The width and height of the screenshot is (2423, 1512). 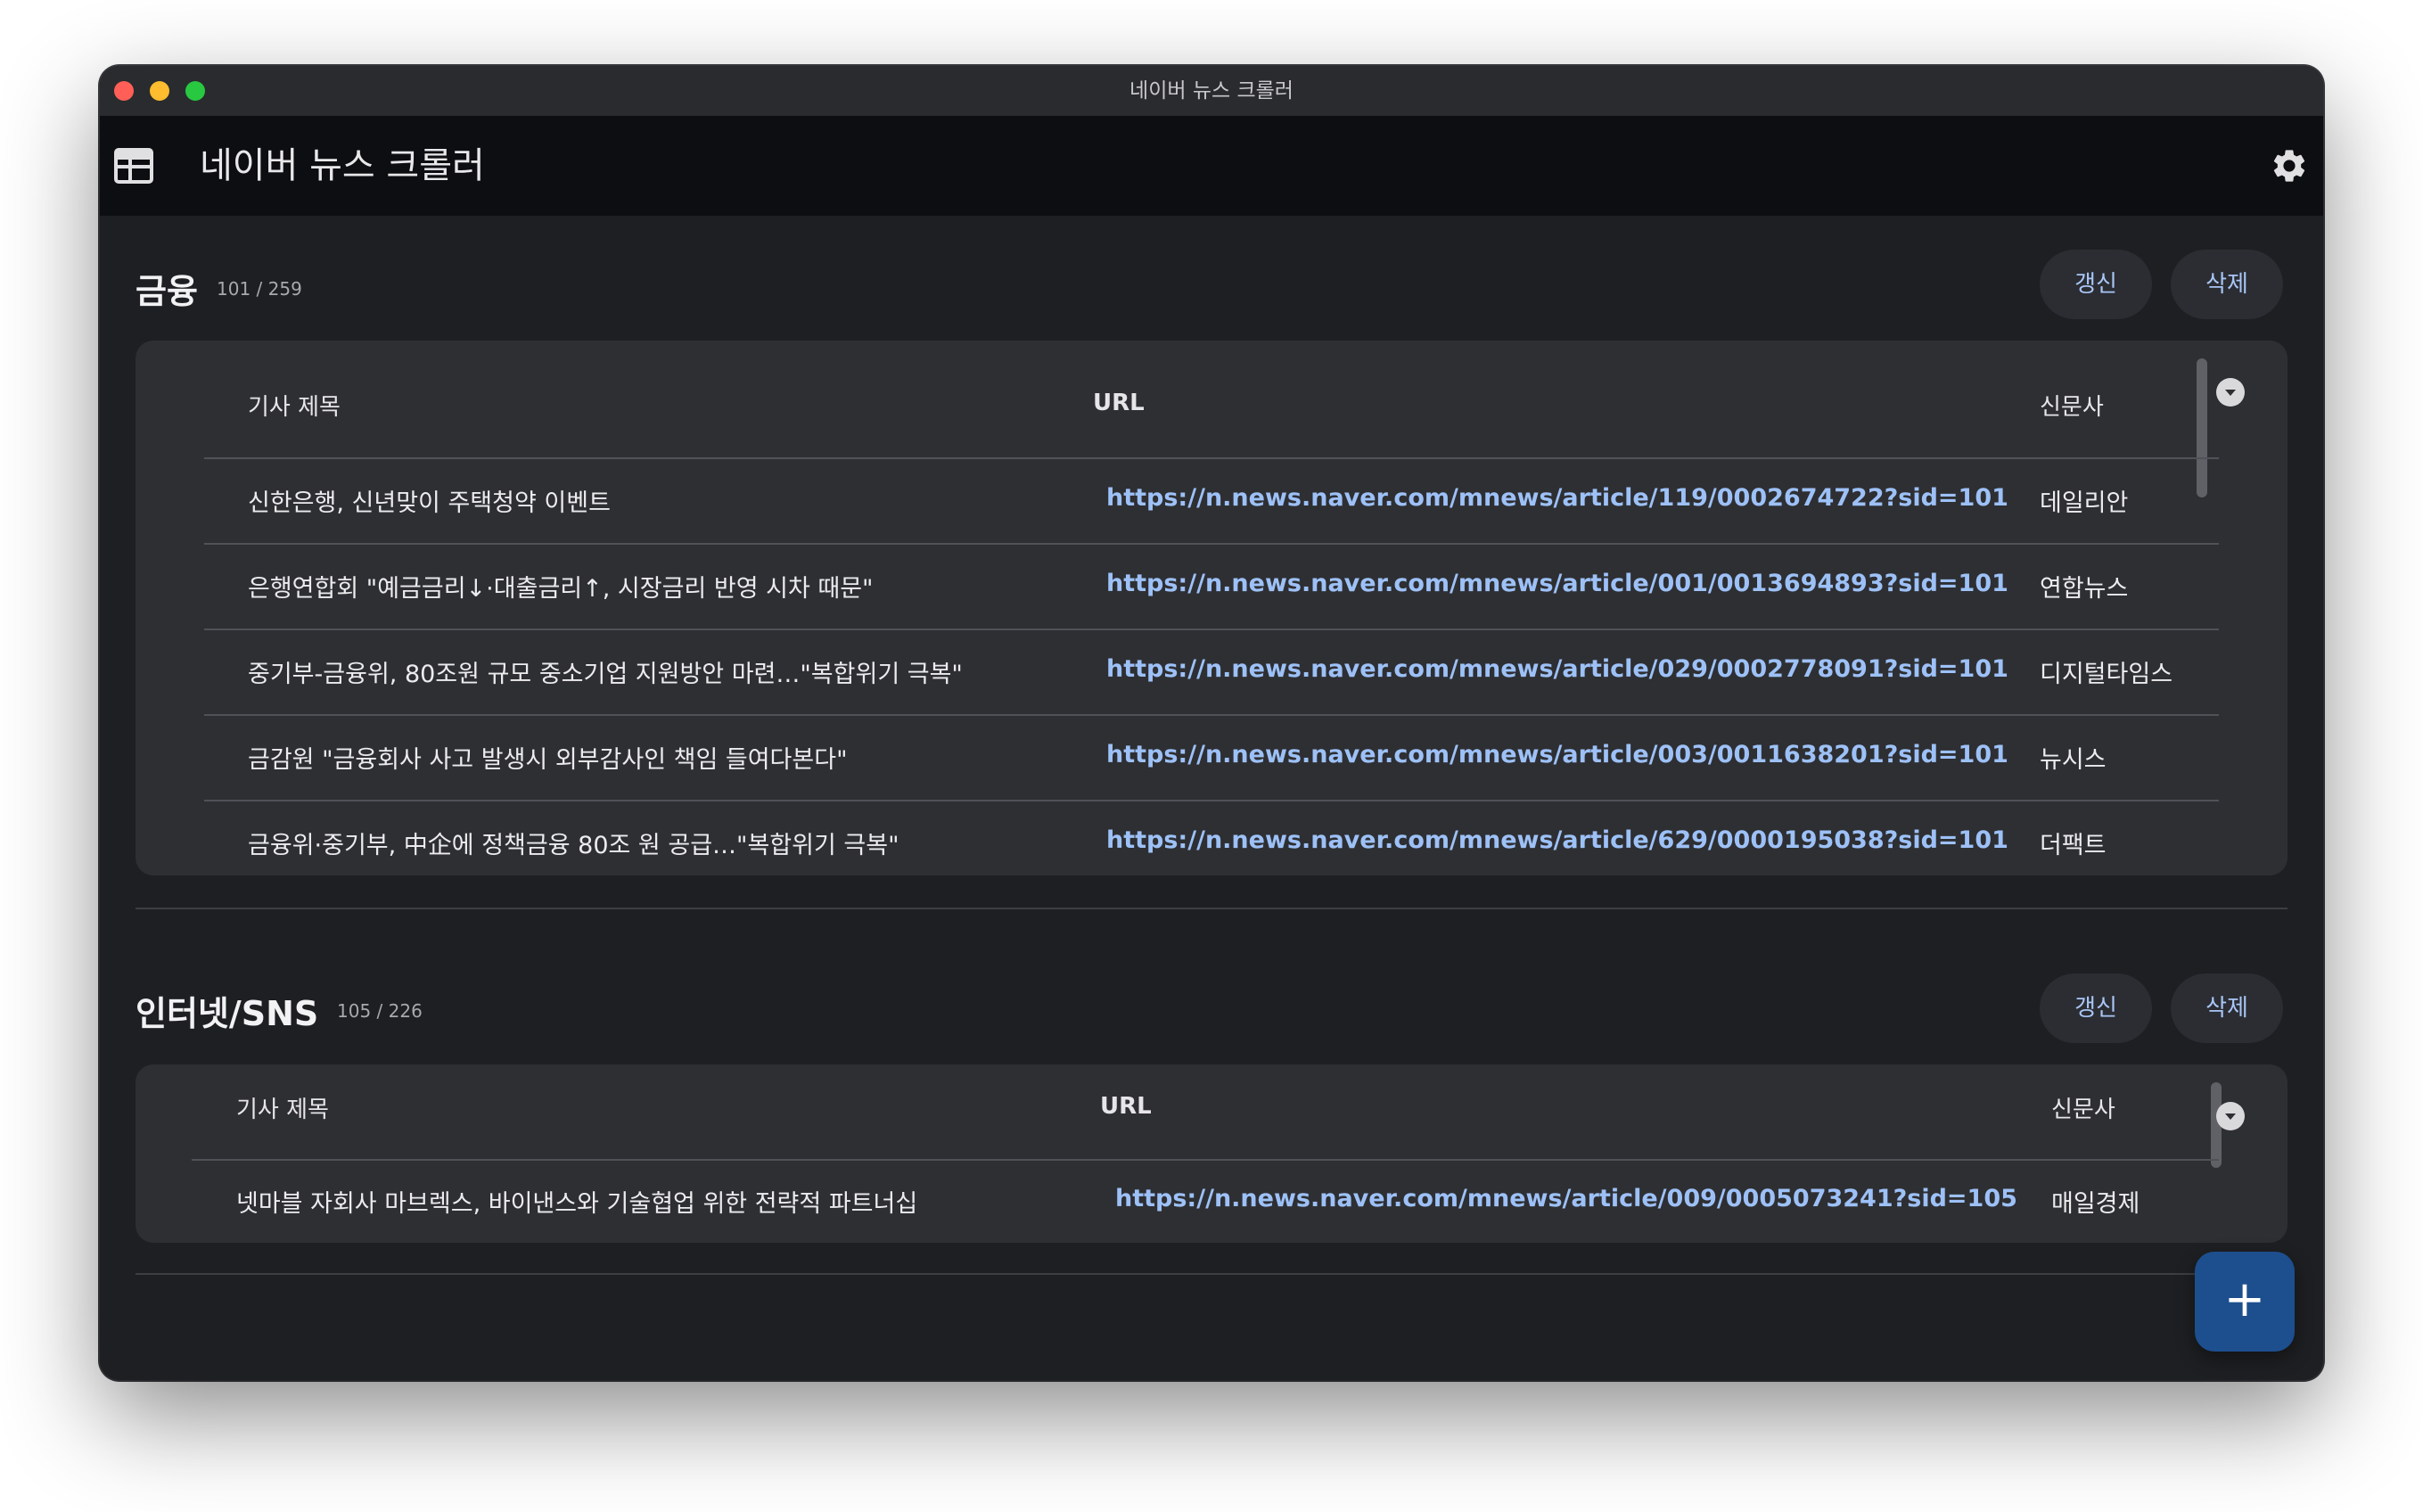 What do you see at coordinates (2095, 1204) in the screenshot?
I see `article-press: 매일경제` at bounding box center [2095, 1204].